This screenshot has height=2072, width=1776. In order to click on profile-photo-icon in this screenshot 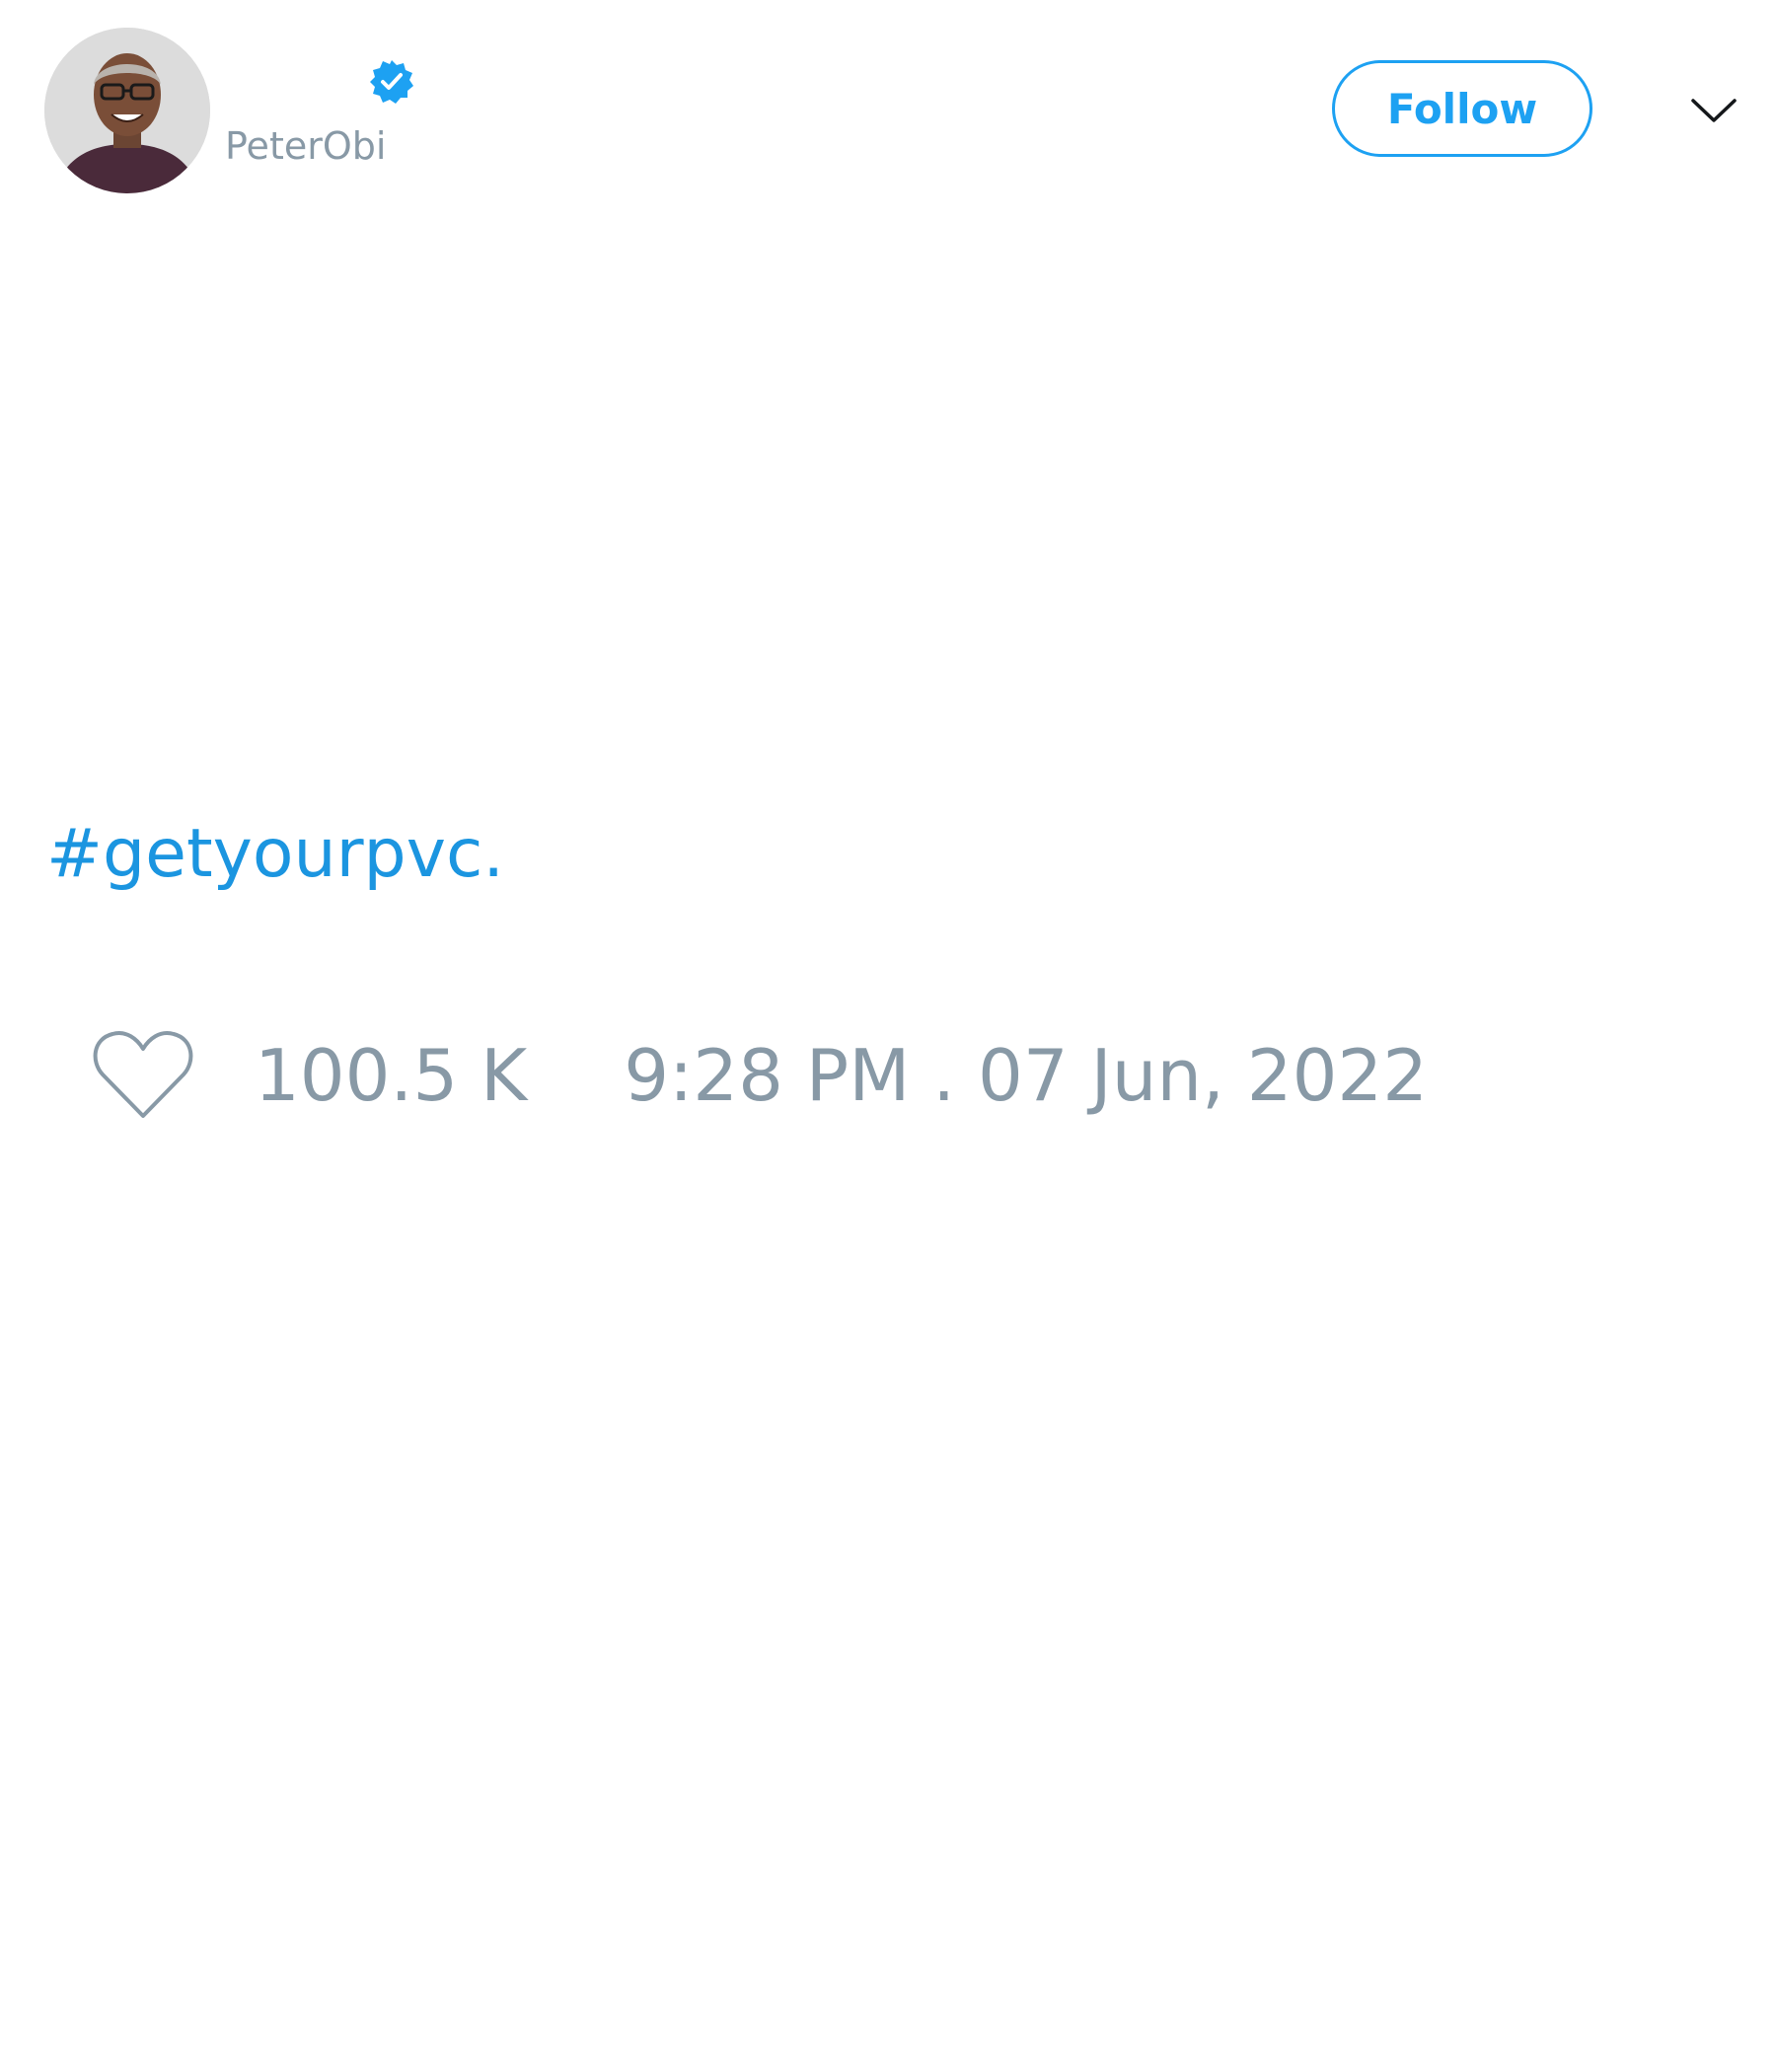, I will do `click(127, 111)`.